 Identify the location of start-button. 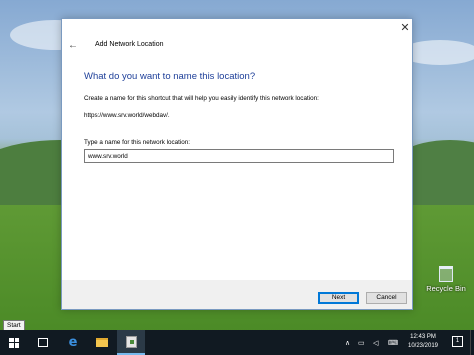
(14, 342).